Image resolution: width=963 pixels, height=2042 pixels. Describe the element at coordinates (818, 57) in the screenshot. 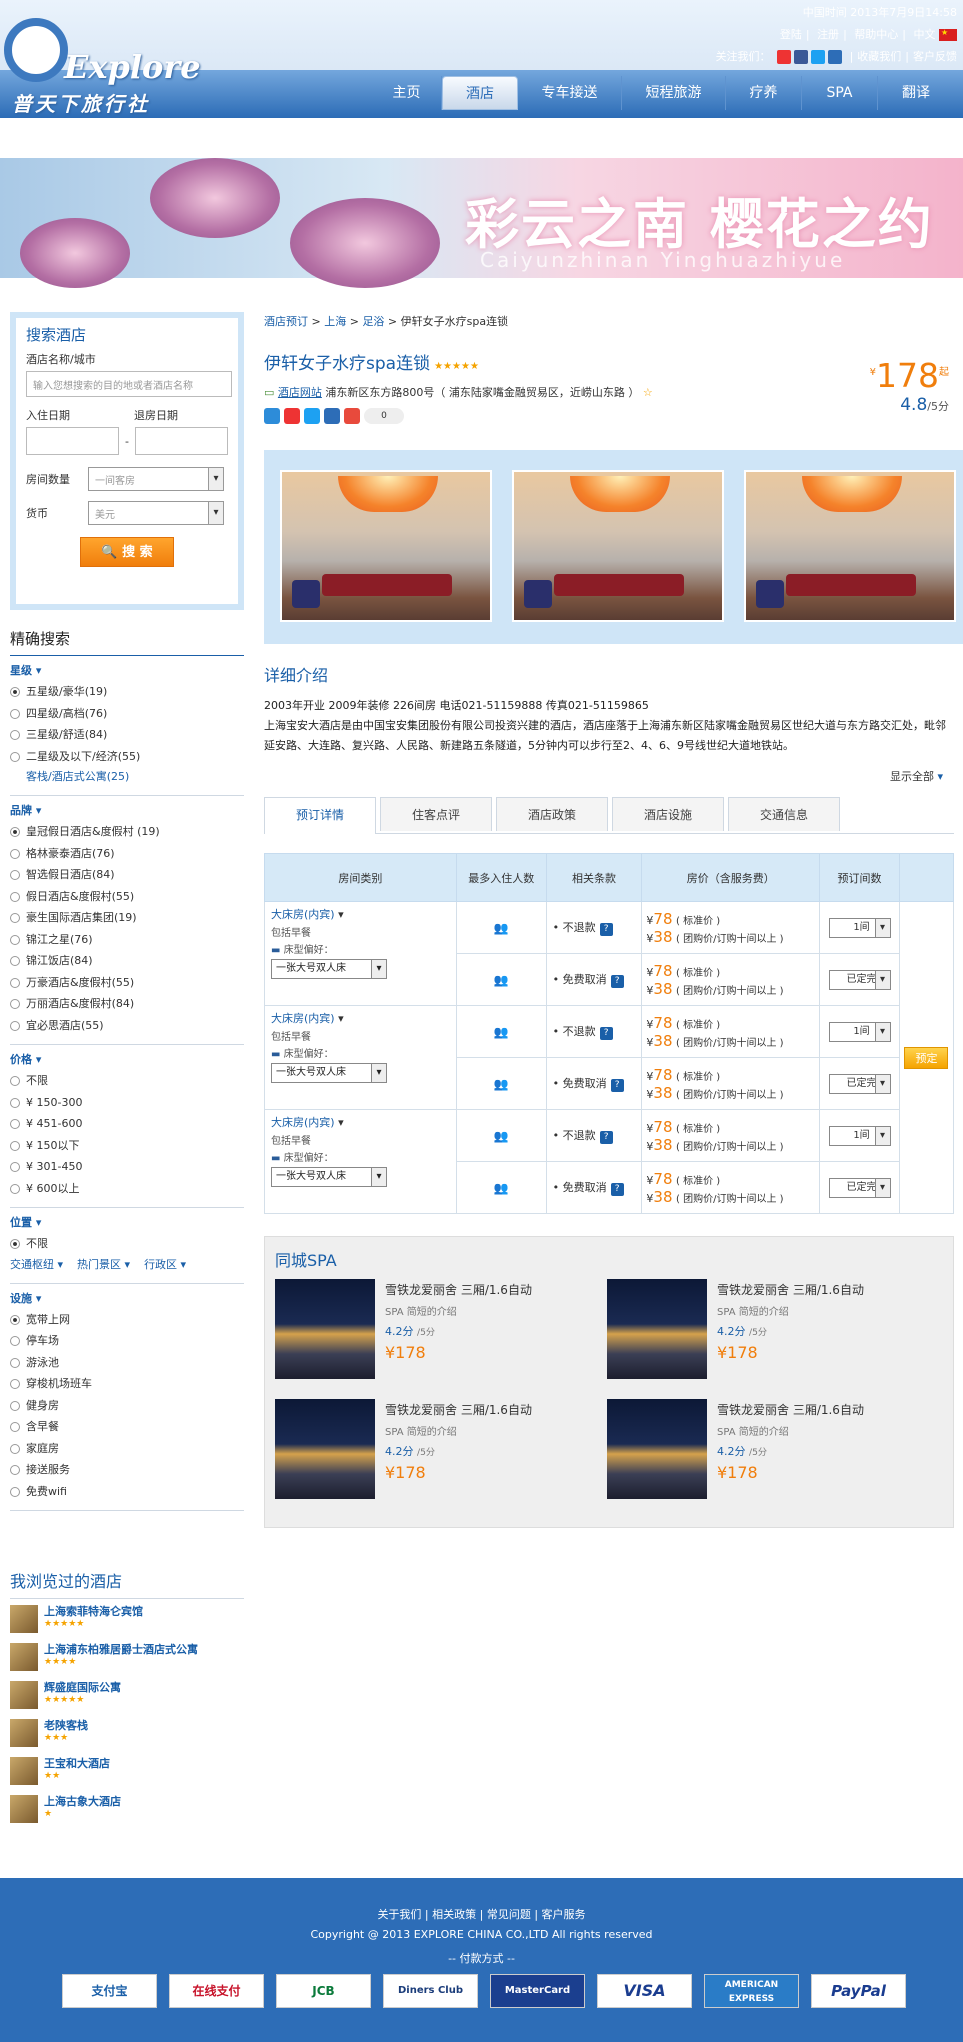

I see `twitter-icon` at that location.